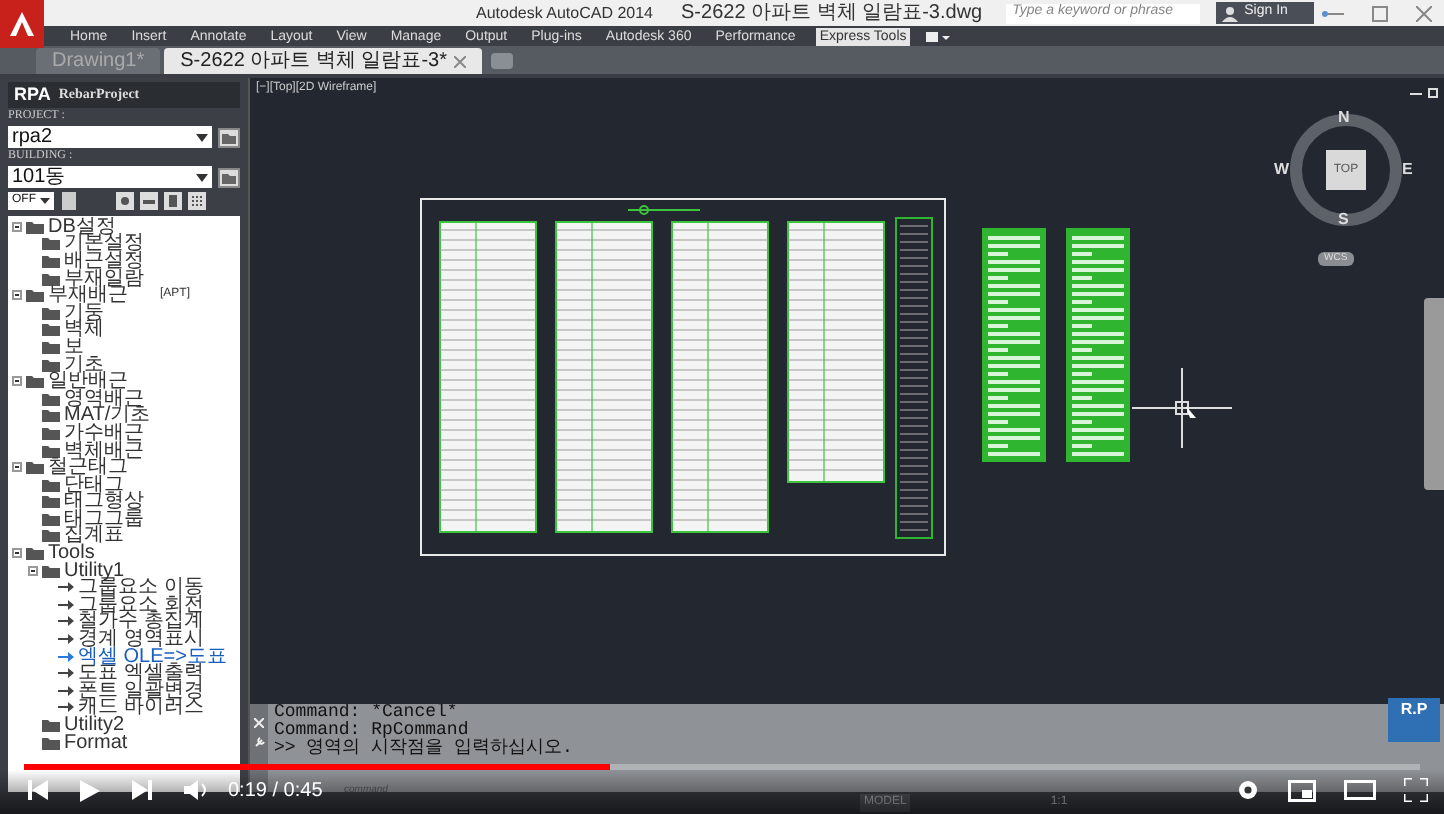 The image size is (1444, 814). What do you see at coordinates (104, 518) in the screenshot?
I see `tree-item: 태그그룹` at bounding box center [104, 518].